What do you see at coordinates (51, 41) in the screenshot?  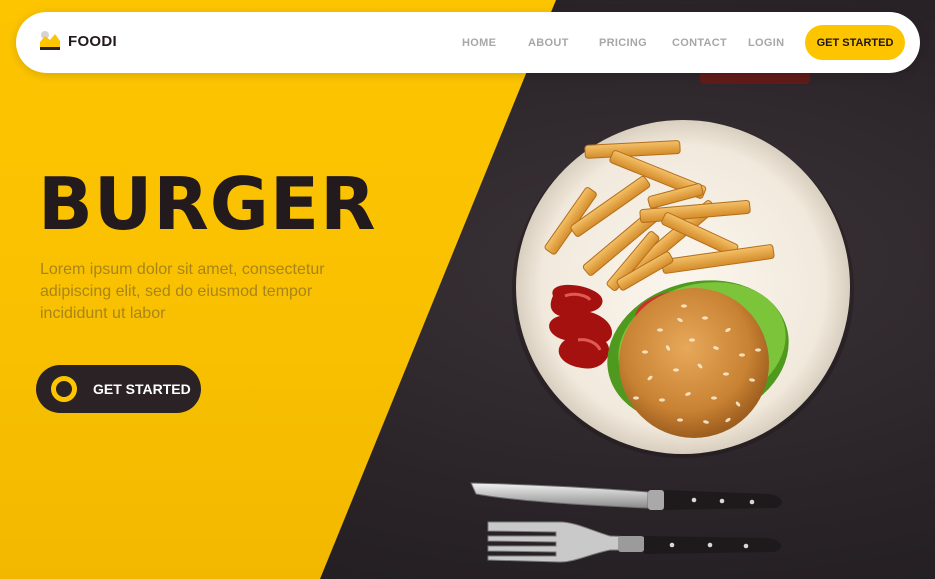 I see `chef-hat-icon` at bounding box center [51, 41].